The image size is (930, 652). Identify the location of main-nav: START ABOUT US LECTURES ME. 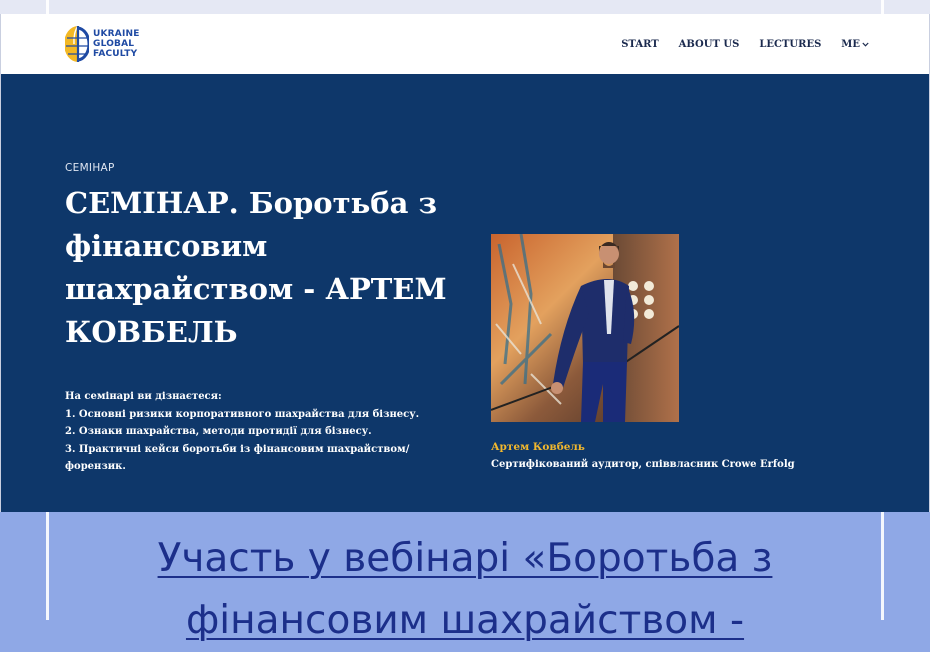
(735, 44).